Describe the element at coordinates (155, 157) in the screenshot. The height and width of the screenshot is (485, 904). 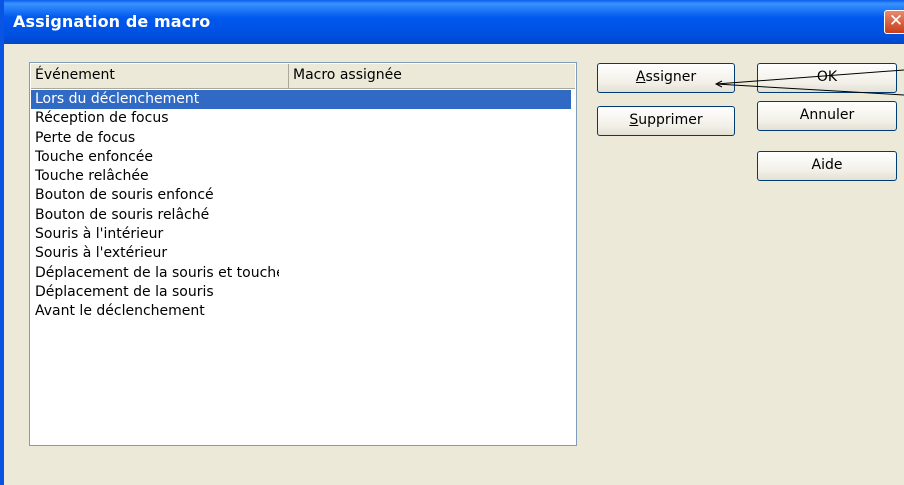
I see `list-item: Touche enfoncée` at that location.